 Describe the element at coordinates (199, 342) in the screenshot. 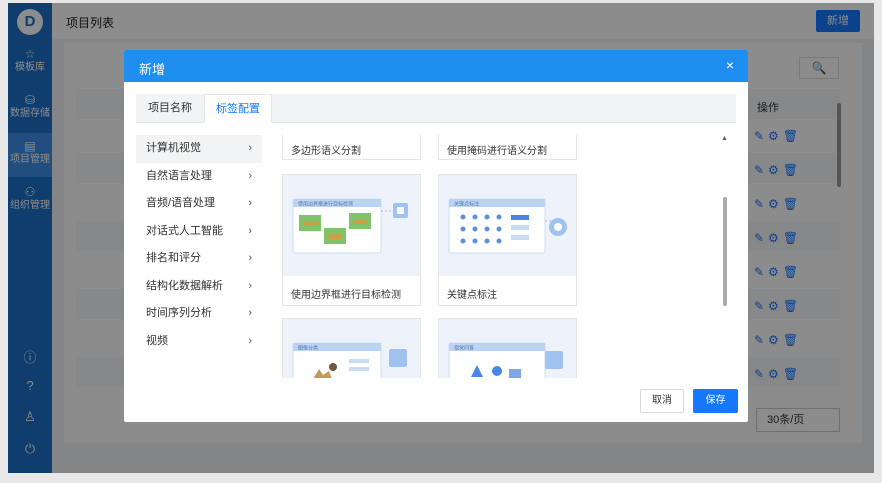

I see `category-item: 视频 ›` at that location.